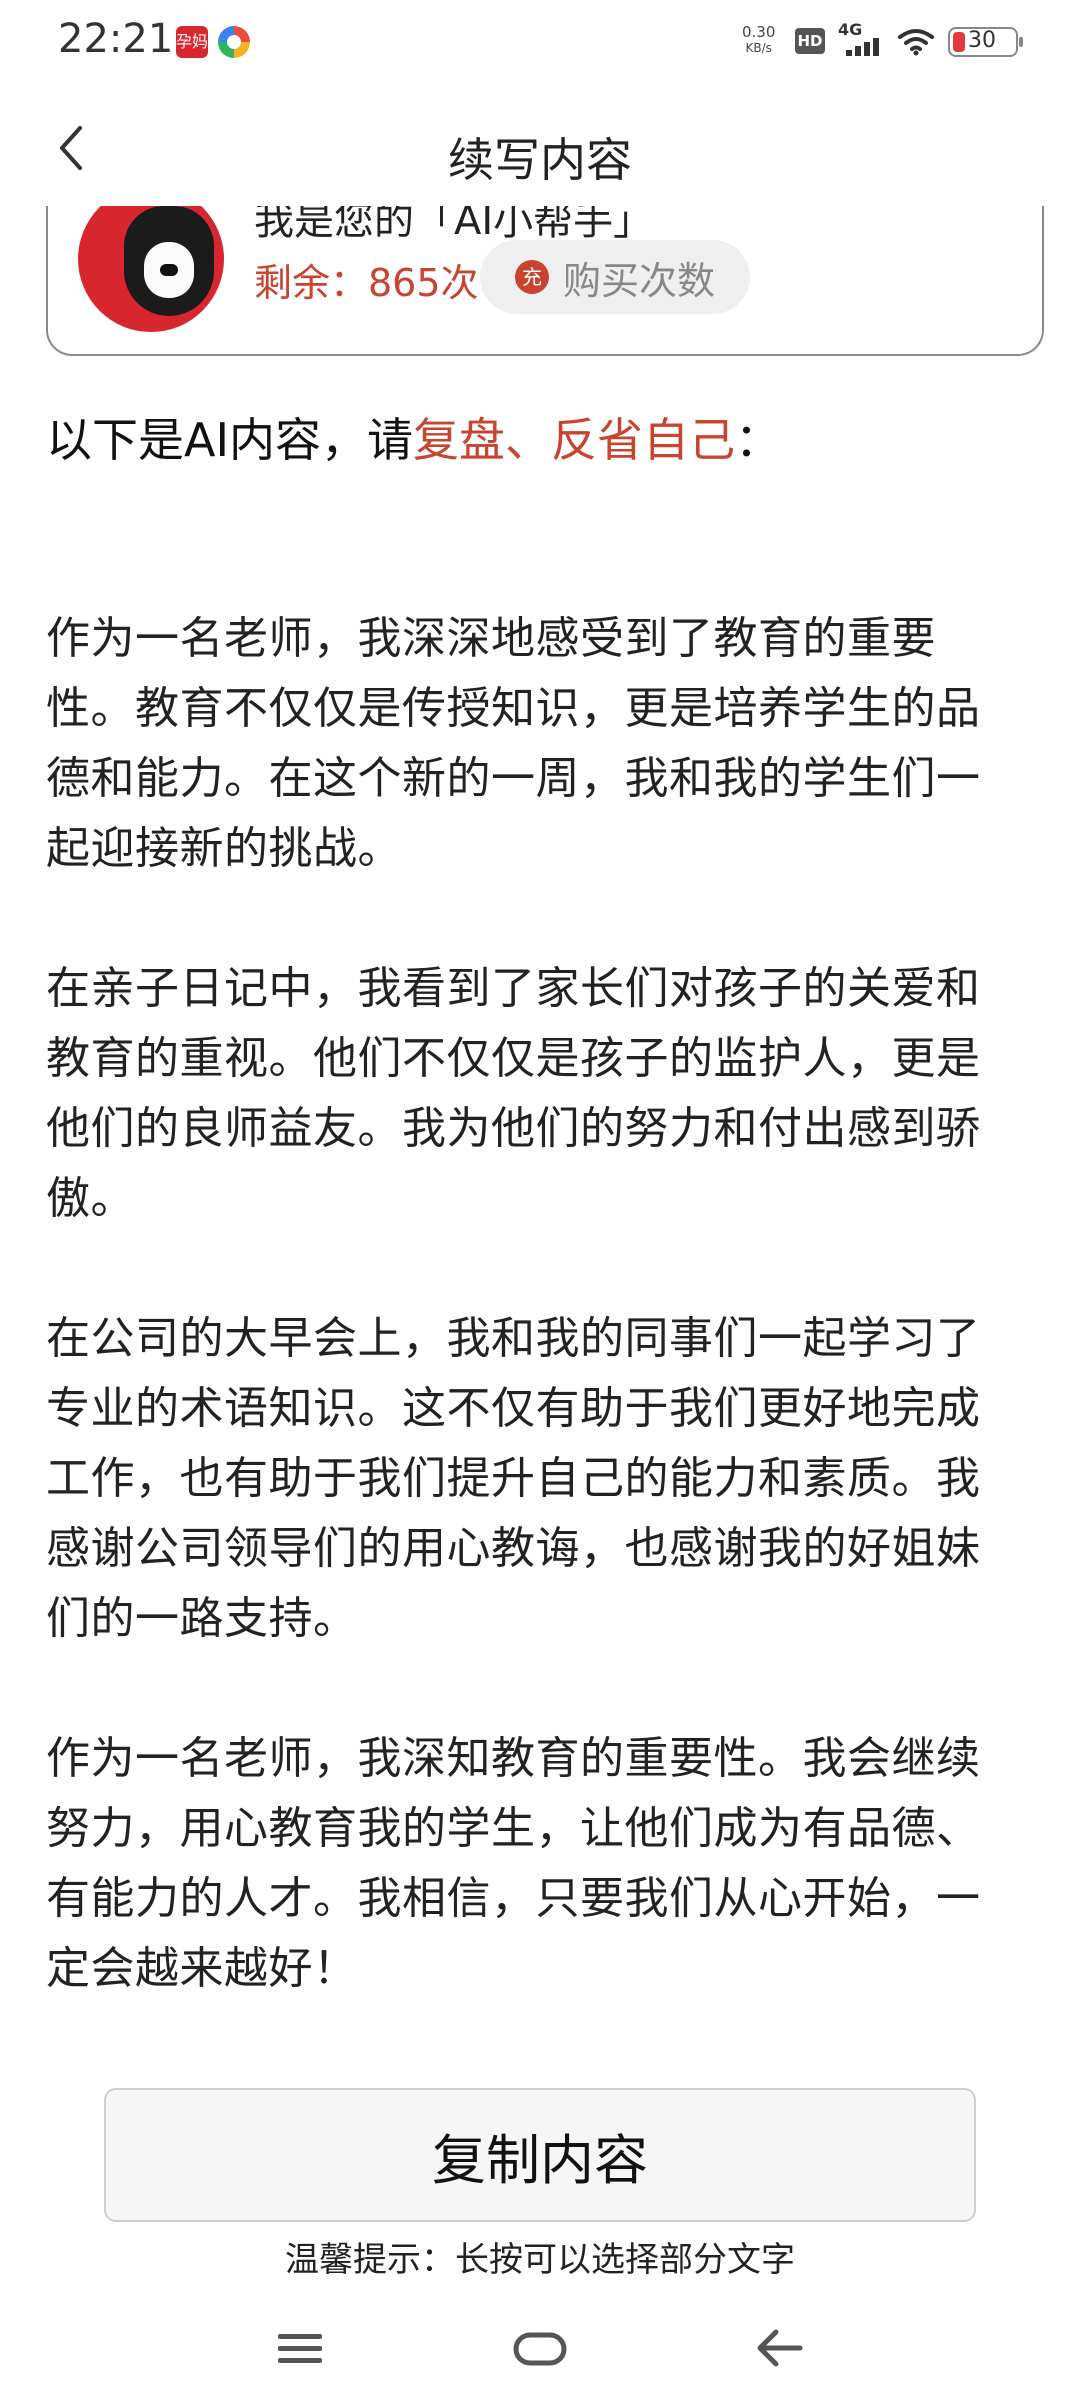  Describe the element at coordinates (780, 2348) in the screenshot. I see `arrow-left-icon` at that location.